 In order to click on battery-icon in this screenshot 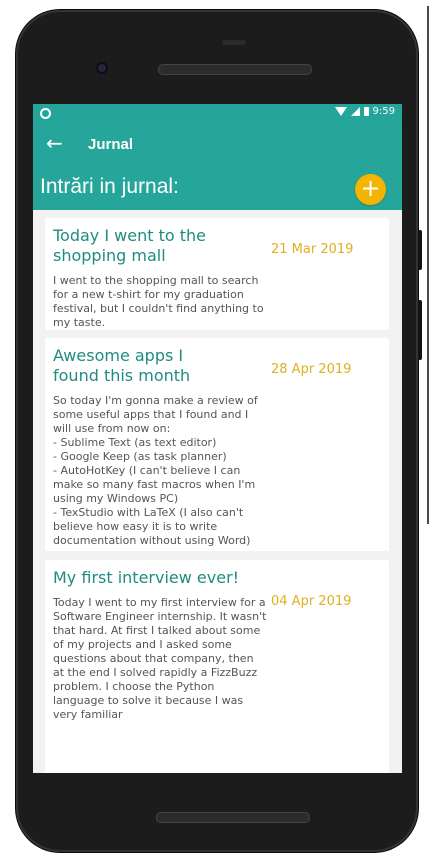, I will do `click(366, 111)`.